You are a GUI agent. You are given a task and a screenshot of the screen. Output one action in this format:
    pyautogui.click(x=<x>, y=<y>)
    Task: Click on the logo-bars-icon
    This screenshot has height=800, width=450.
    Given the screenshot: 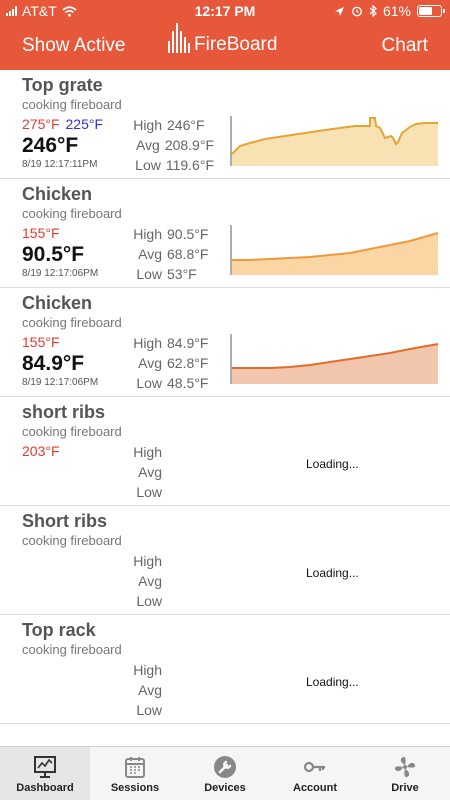 What is the action you would take?
    pyautogui.click(x=179, y=38)
    